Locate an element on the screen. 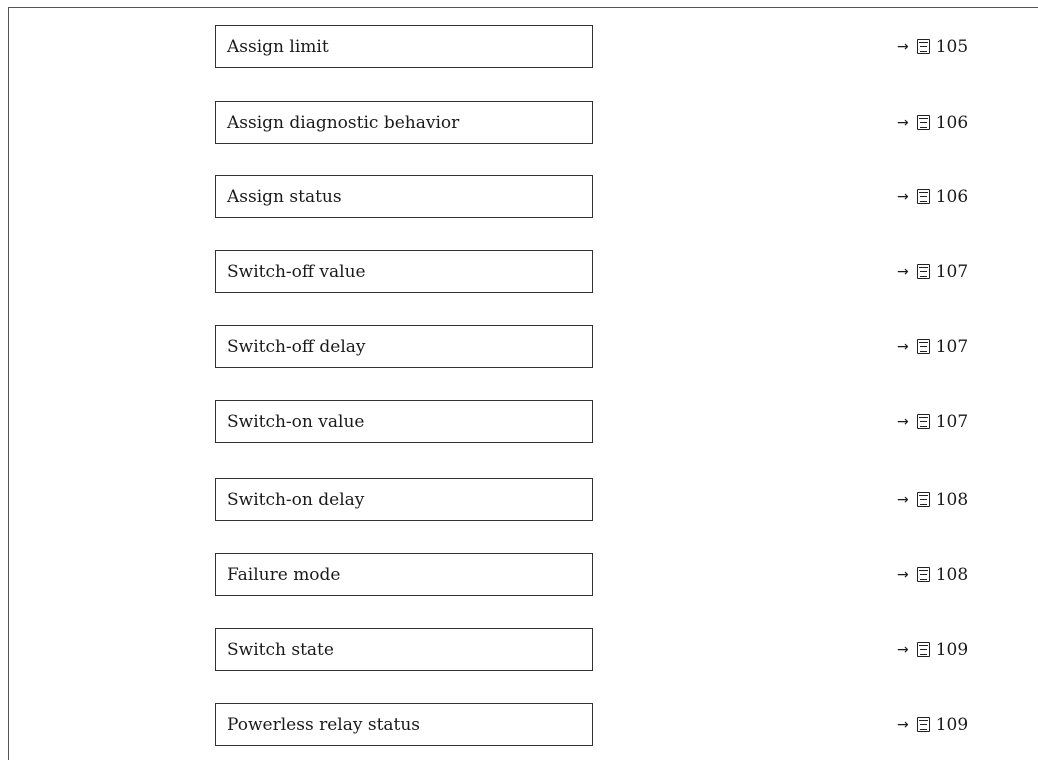  parameter-row: Switch-on value → 107 is located at coordinates (519, 422).